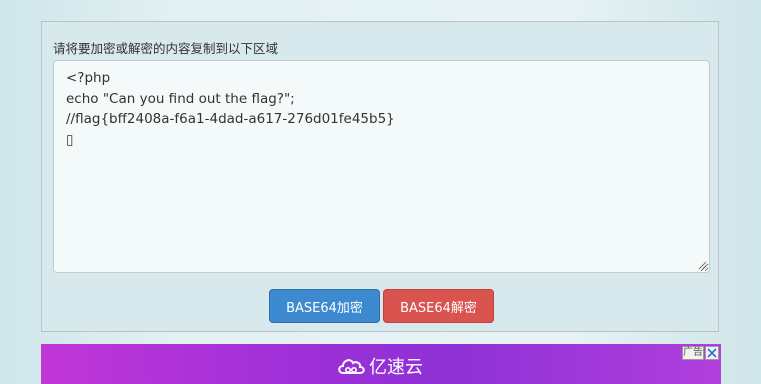 Image resolution: width=761 pixels, height=384 pixels. Describe the element at coordinates (693, 353) in the screenshot. I see `ad-tag: 广告` at that location.